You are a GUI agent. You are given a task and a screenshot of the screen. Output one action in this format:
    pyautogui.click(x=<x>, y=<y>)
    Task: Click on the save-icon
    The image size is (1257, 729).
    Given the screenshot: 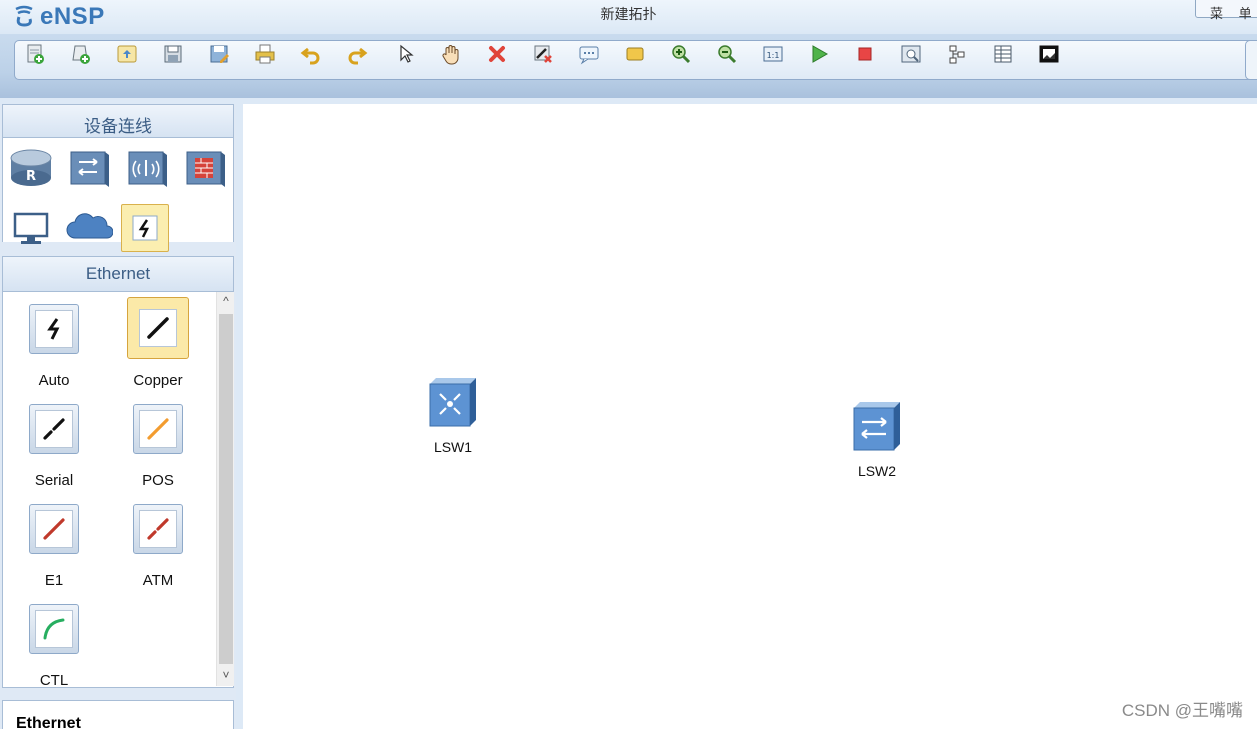 What is the action you would take?
    pyautogui.click(x=173, y=54)
    